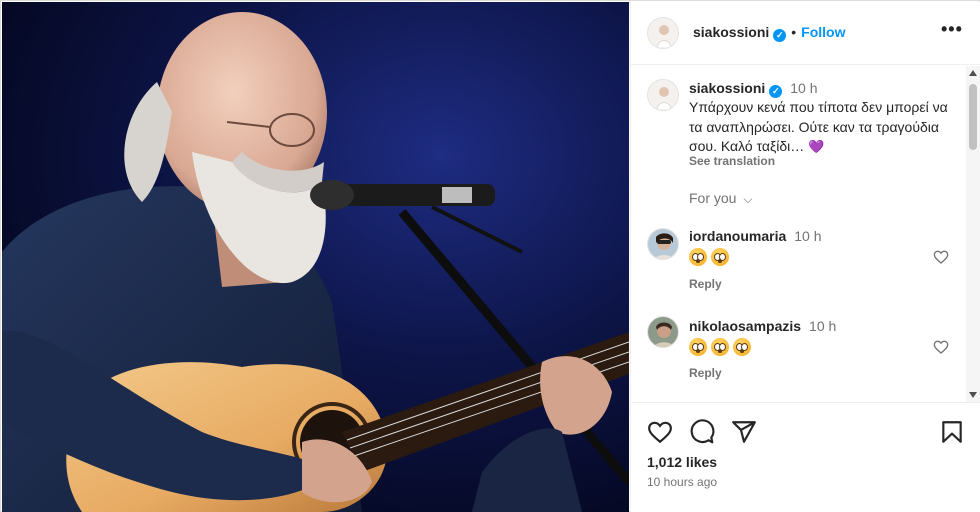  What do you see at coordinates (682, 482) in the screenshot?
I see `posted-time: 10 hours ago` at bounding box center [682, 482].